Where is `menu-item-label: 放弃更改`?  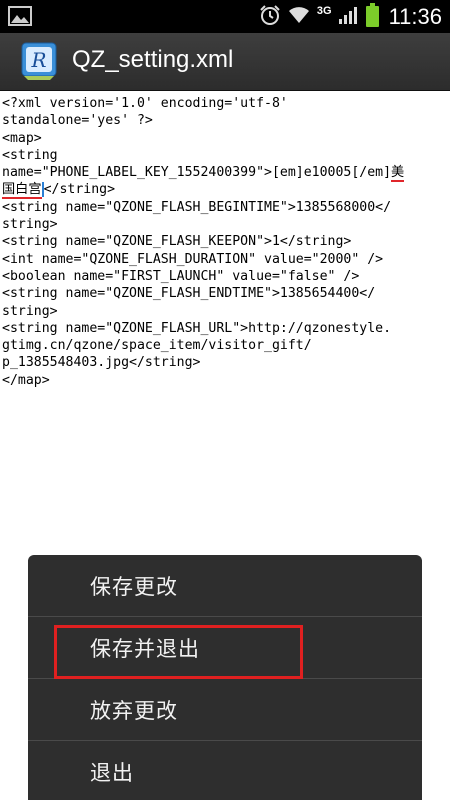
menu-item-label: 放弃更改 is located at coordinates (134, 710).